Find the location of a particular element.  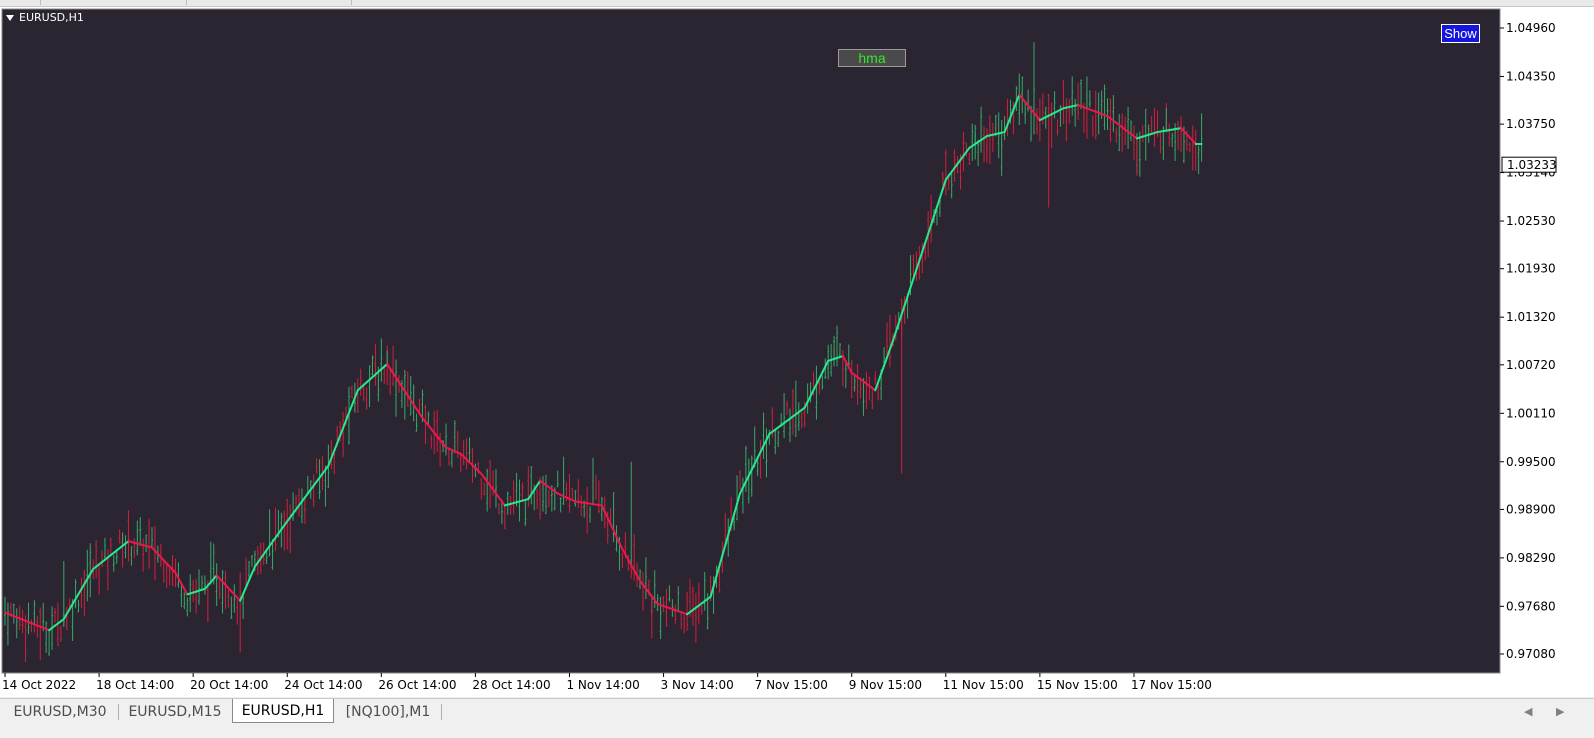

y-tick-label: 1.00720 is located at coordinates (1531, 365).